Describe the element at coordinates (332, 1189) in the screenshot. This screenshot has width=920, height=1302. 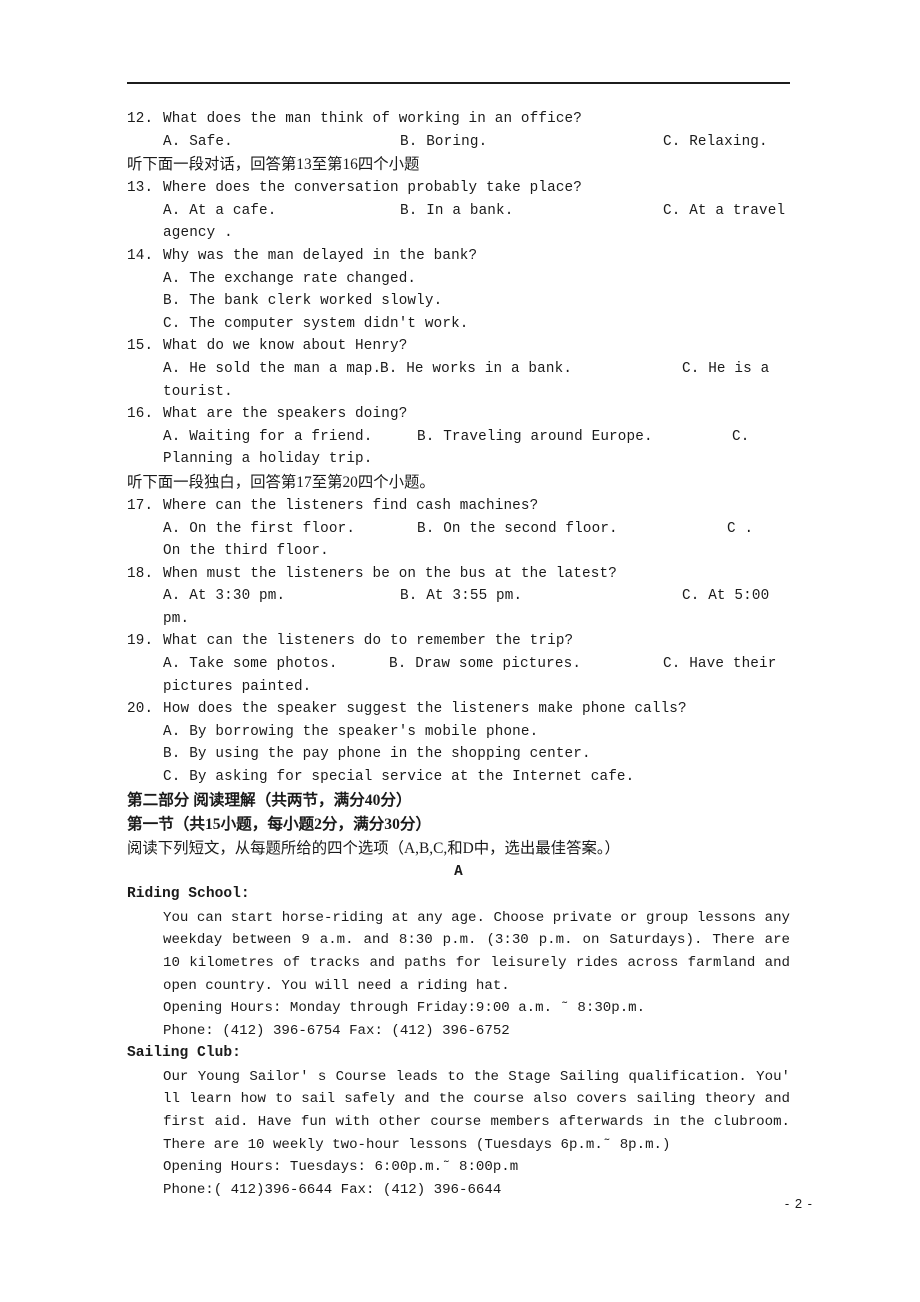
I see `sailing-club-phone: Phone:( 412)396-6644 Fax: (412) 396-6644` at that location.